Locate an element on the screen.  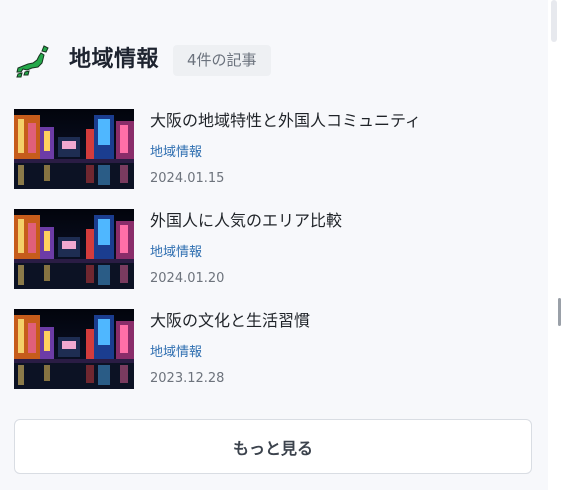
article-date: 2024.01.15 is located at coordinates (187, 178).